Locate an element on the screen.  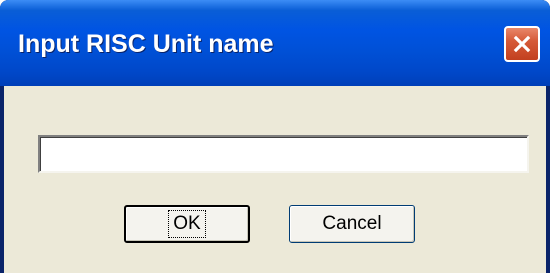
ok-button-label: OK is located at coordinates (187, 224).